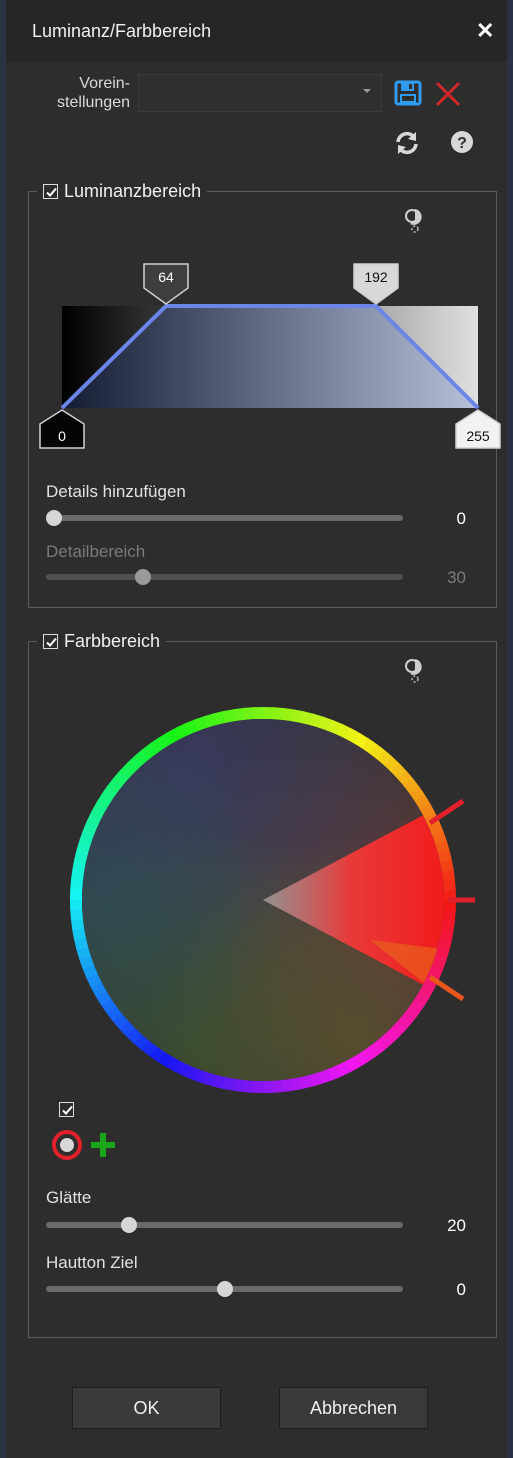  What do you see at coordinates (92, 1262) in the screenshot?
I see `skin-target-label: Hautton Ziel` at bounding box center [92, 1262].